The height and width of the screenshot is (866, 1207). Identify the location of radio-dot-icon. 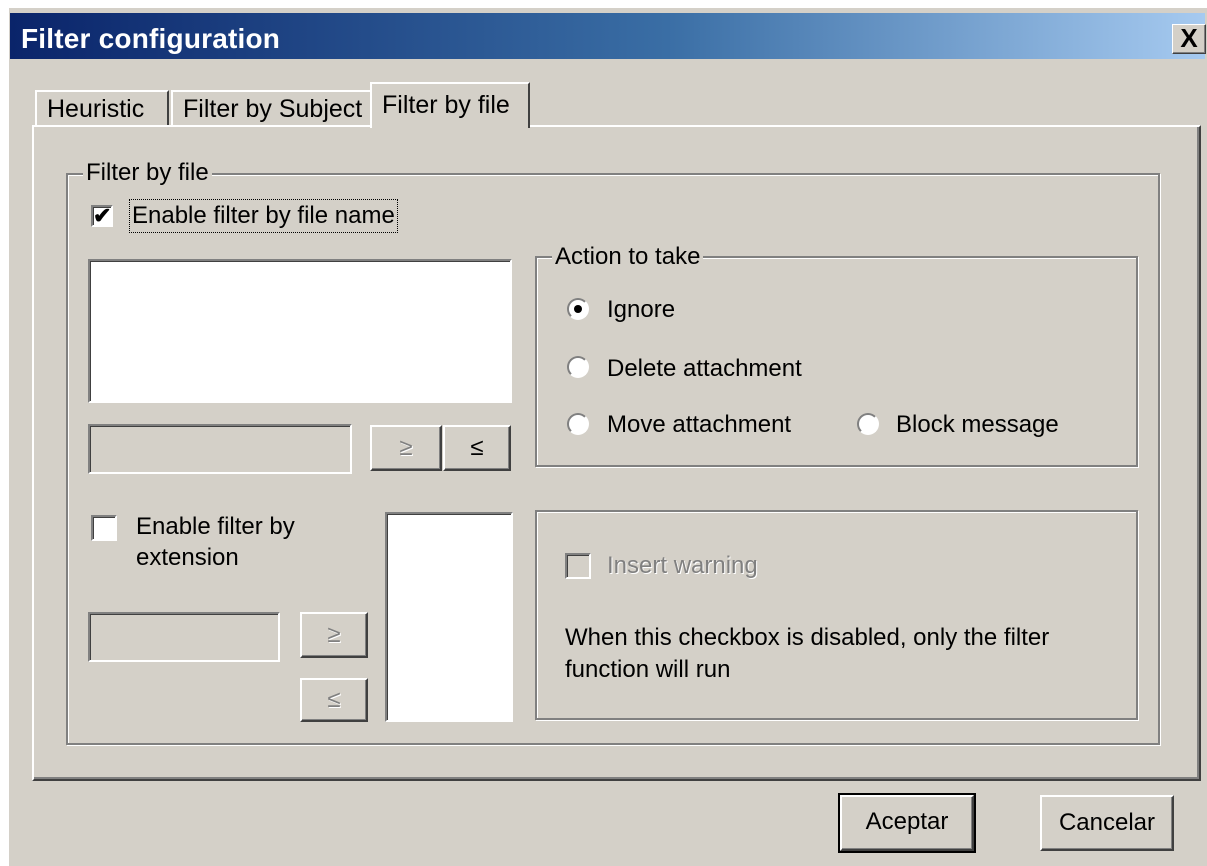
(578, 309).